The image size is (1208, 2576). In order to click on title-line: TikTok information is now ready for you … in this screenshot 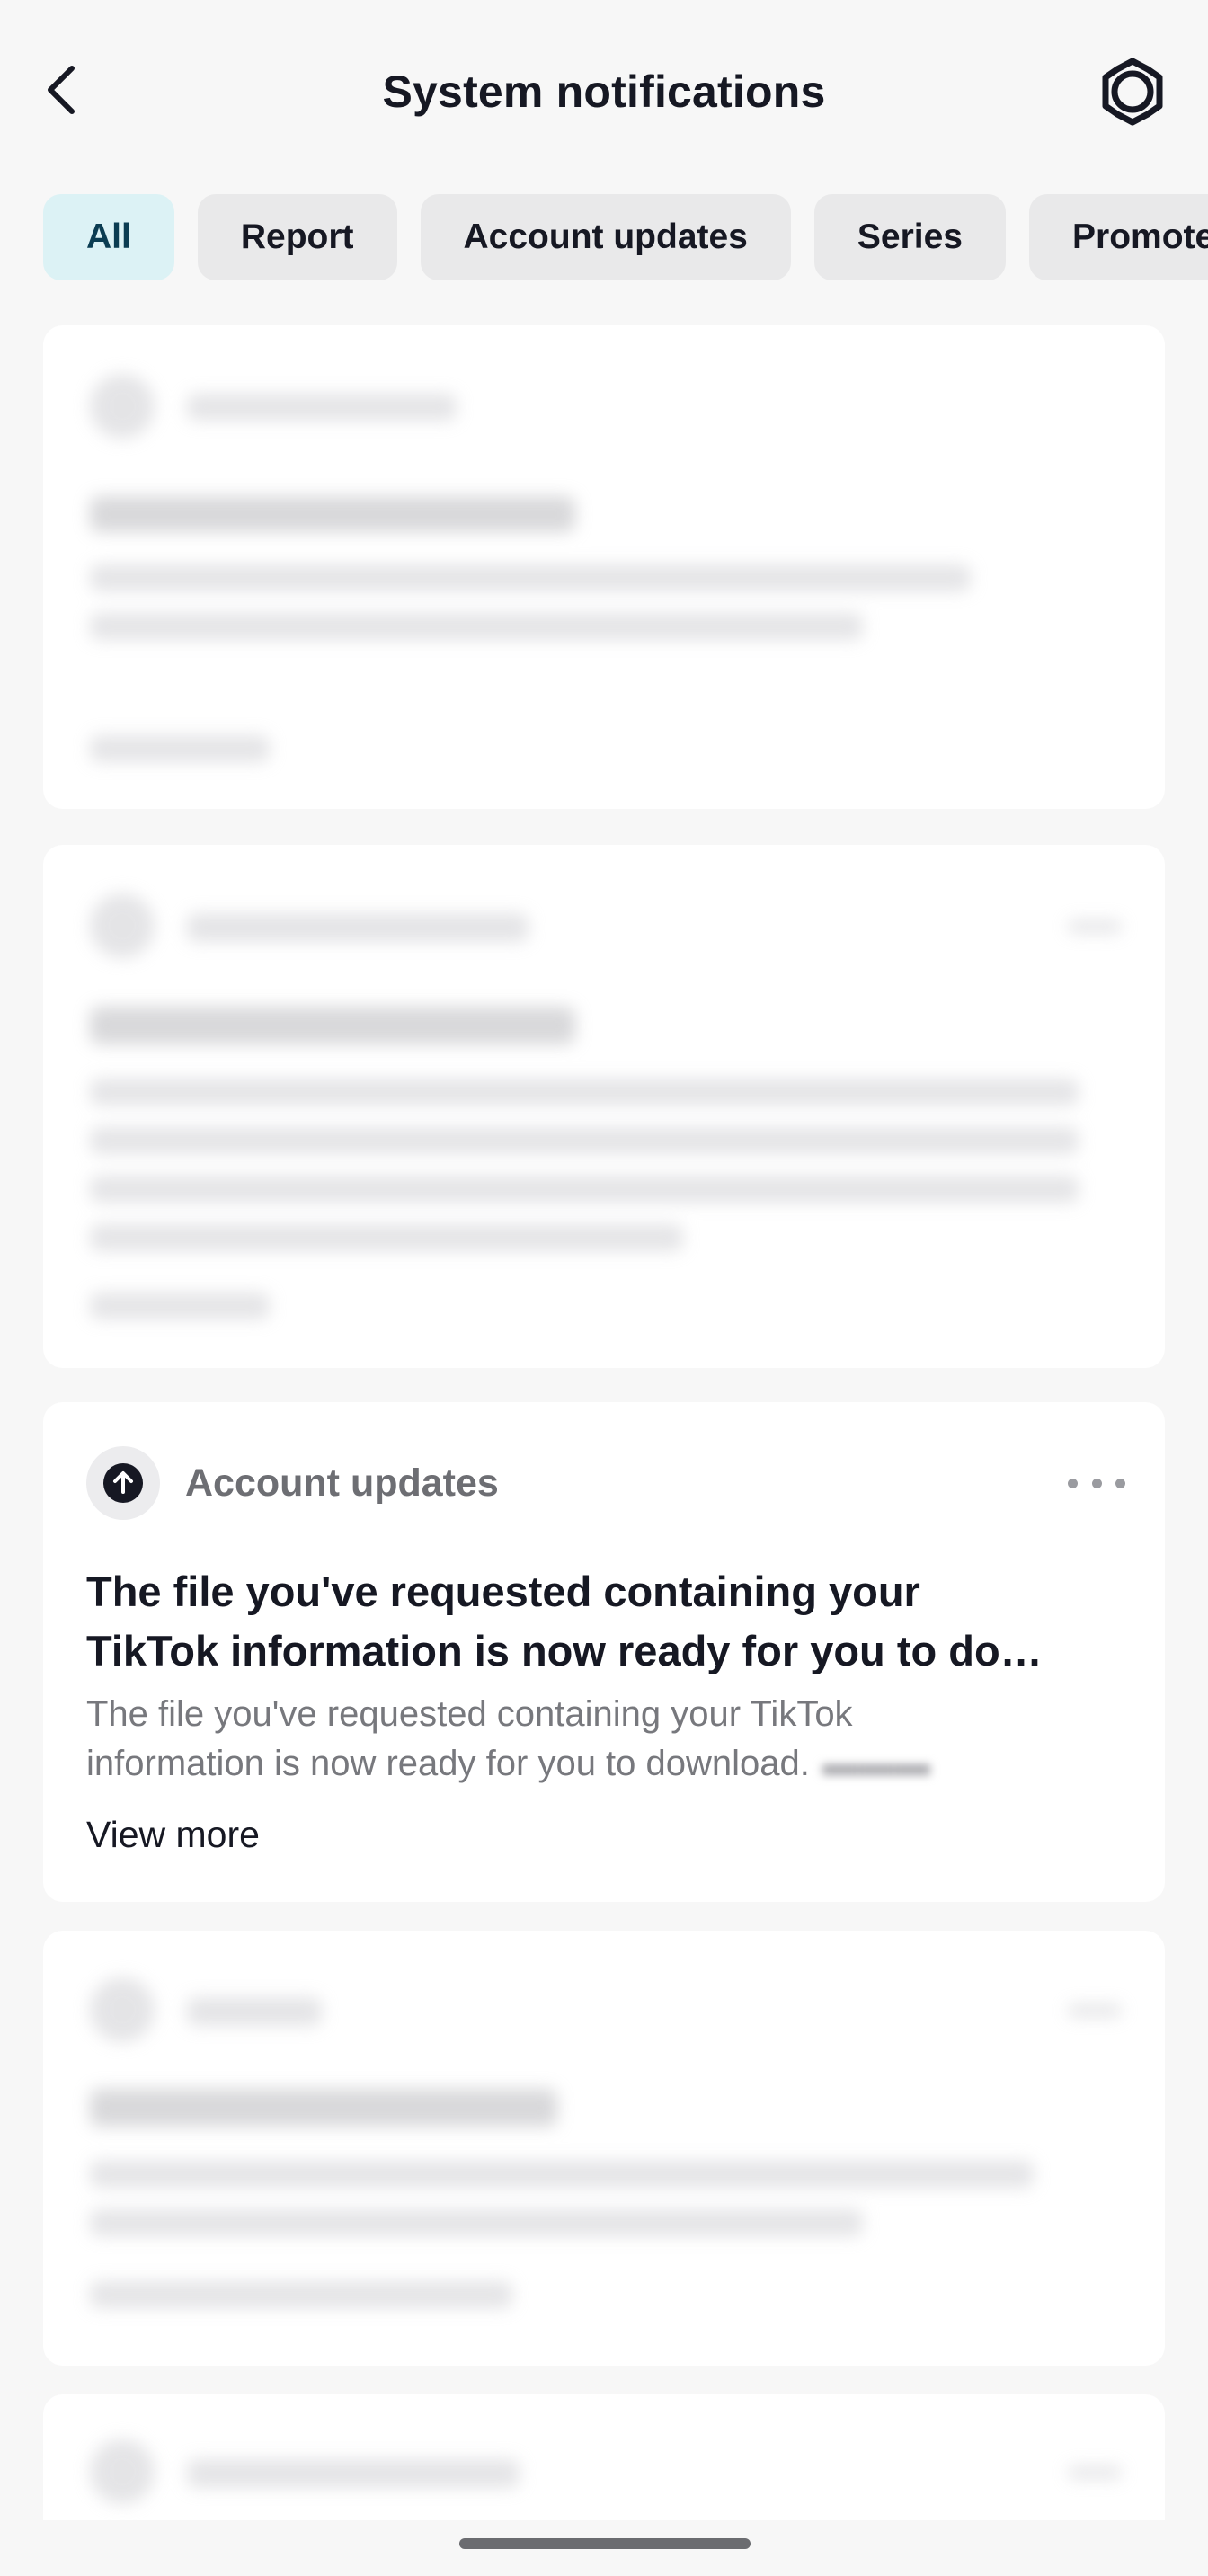, I will do `click(564, 1650)`.